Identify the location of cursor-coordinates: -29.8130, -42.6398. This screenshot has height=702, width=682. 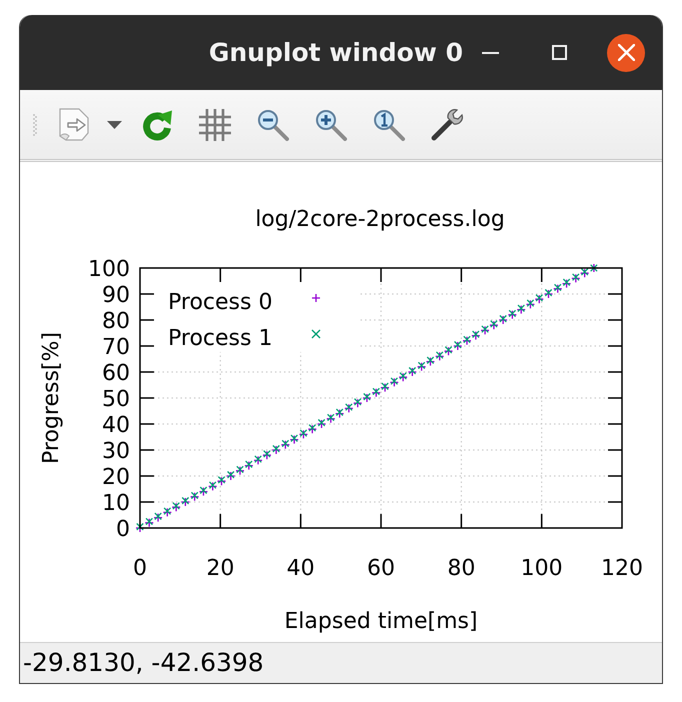
(143, 663).